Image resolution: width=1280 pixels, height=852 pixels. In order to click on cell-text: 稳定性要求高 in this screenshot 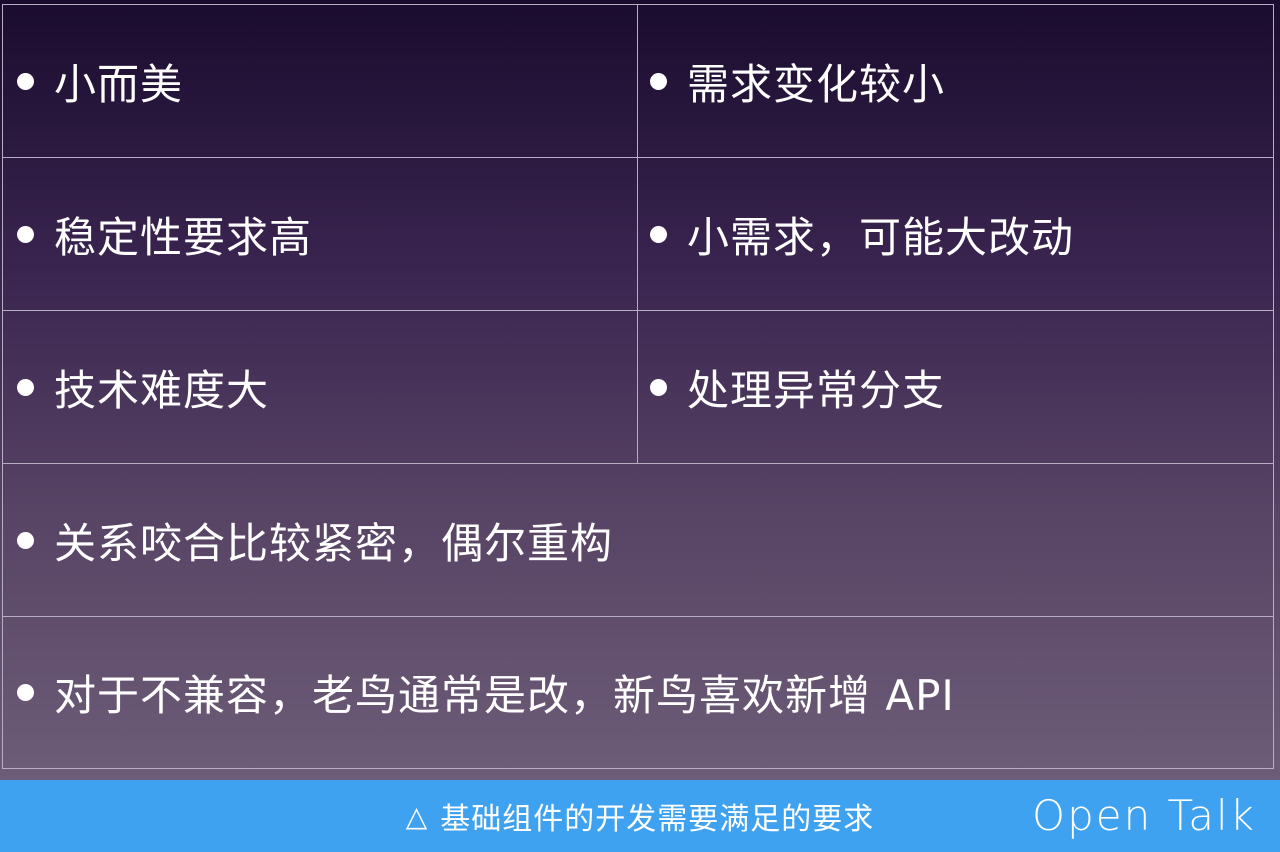, I will do `click(183, 237)`.